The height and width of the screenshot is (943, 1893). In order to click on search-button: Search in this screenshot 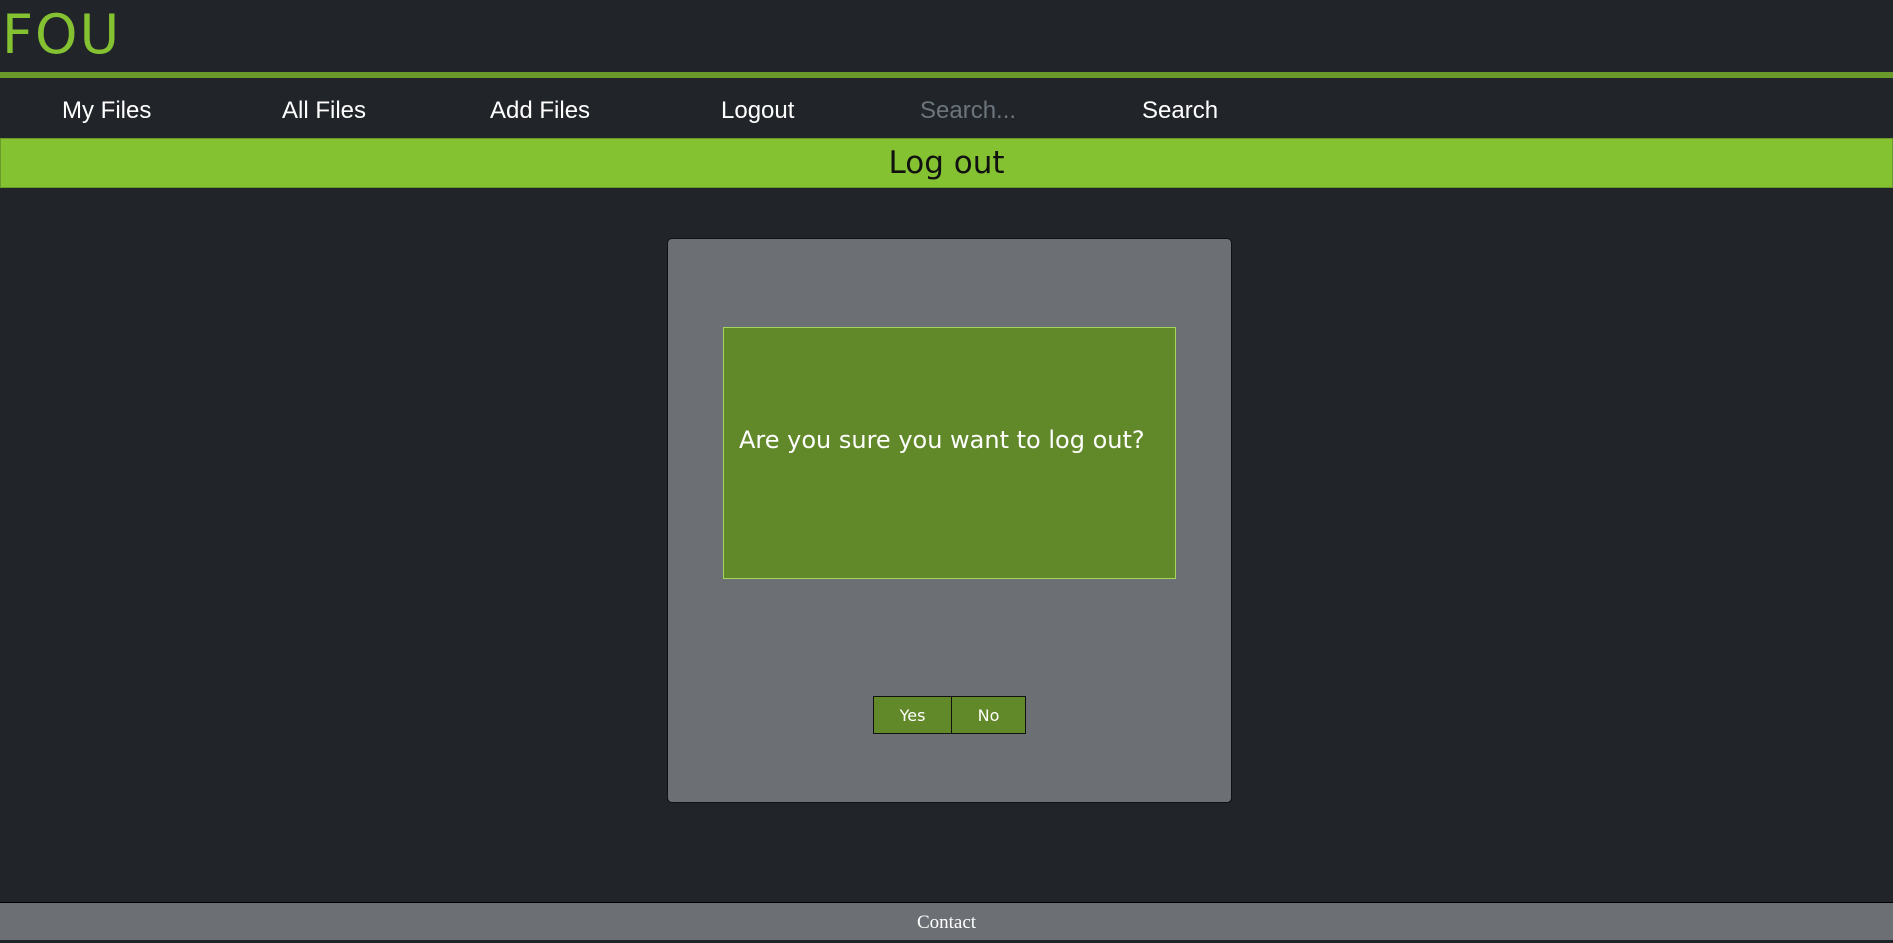, I will do `click(1180, 111)`.